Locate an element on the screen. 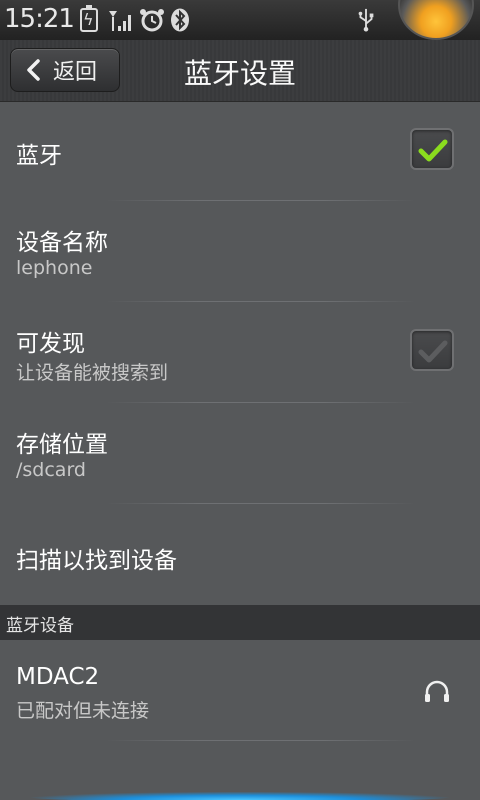 This screenshot has width=480, height=800. paired-device-row: MDAC2 已配对但未连接 is located at coordinates (240, 690).